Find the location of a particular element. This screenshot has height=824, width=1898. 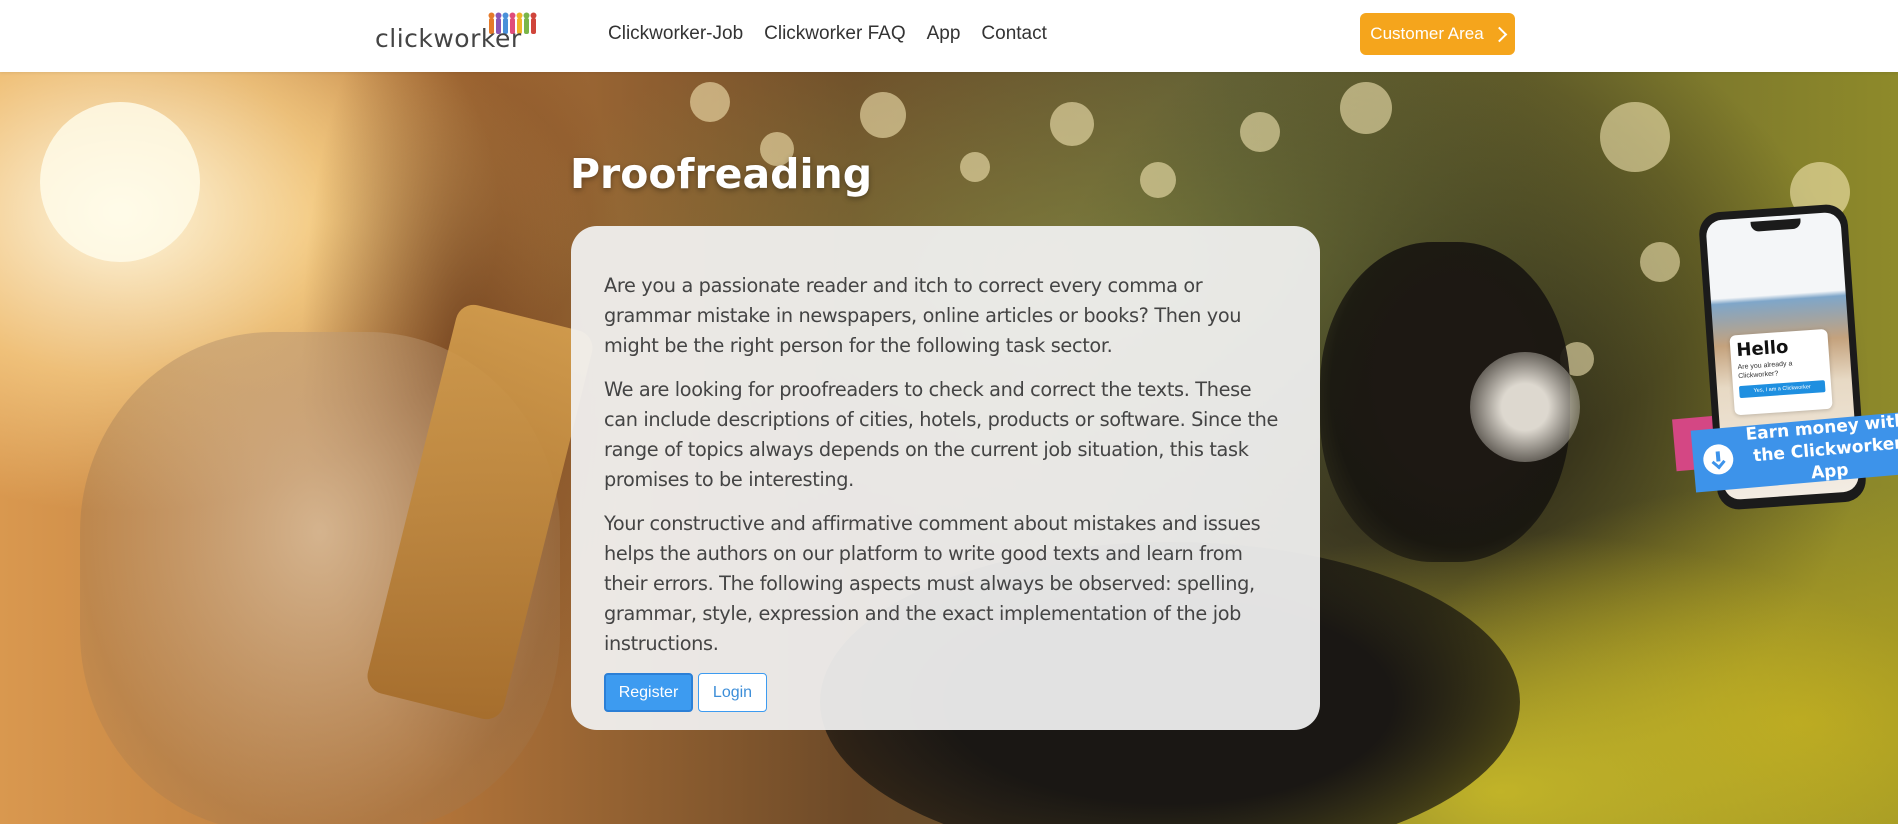

nav-clickworker-faq: Clickworker FAQ is located at coordinates (834, 34).